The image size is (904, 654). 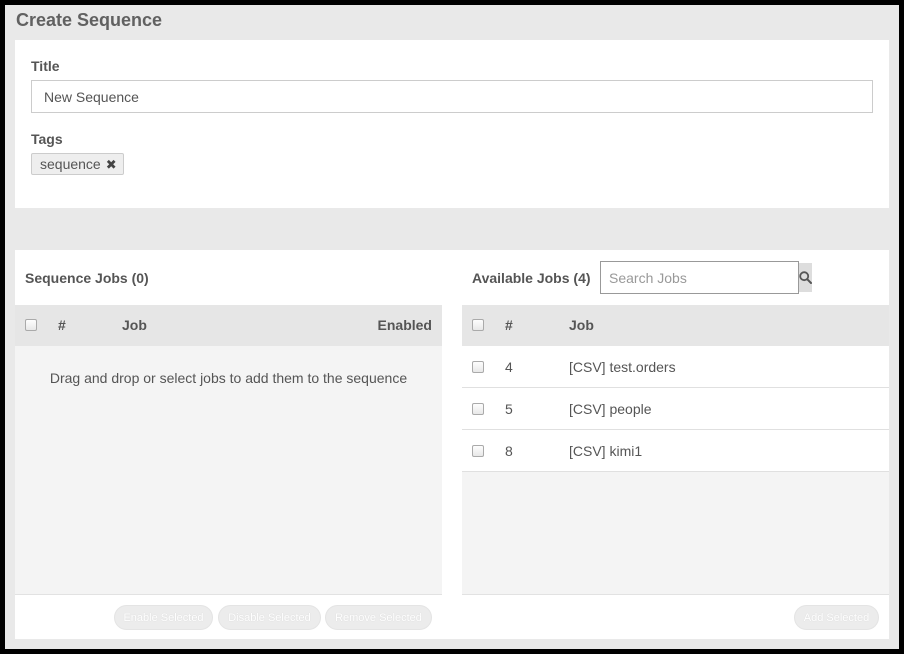 I want to click on search-button, so click(x=805, y=277).